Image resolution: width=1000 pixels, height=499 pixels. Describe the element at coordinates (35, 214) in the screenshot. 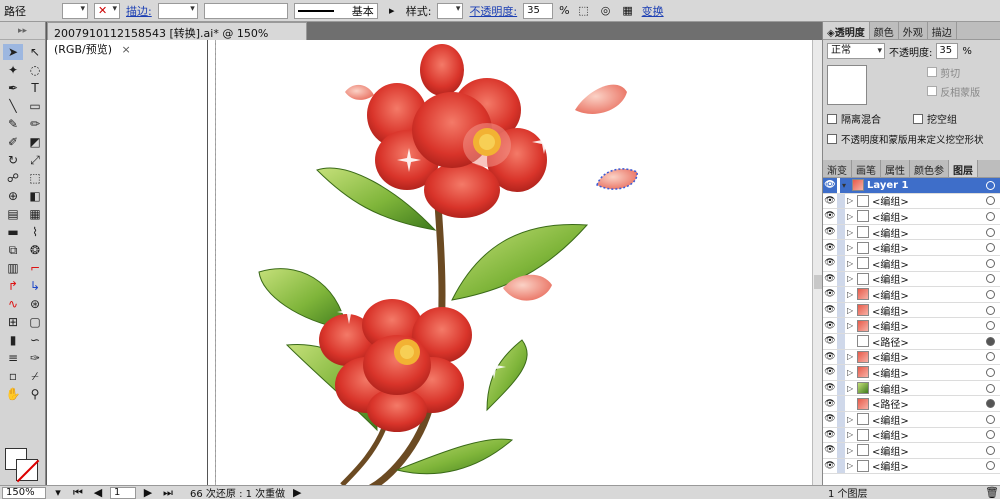

I see `mesh-tool-icon: ▦` at that location.